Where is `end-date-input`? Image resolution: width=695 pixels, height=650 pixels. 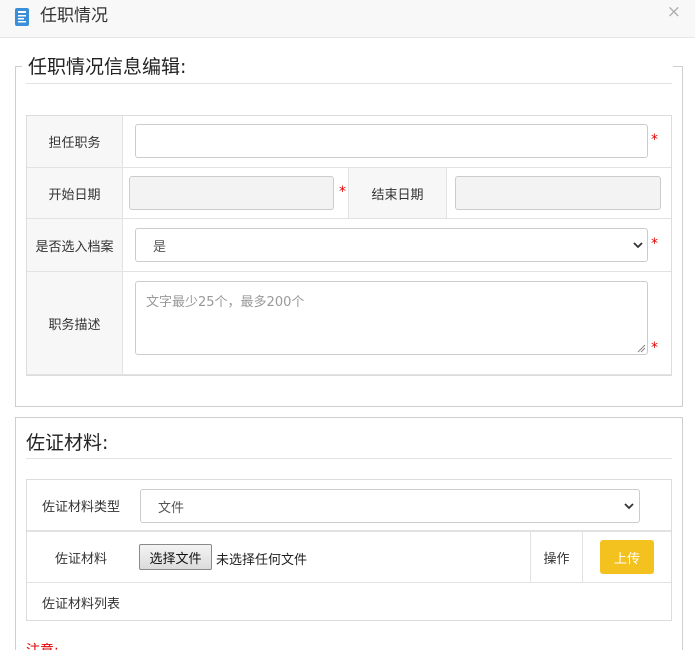 end-date-input is located at coordinates (558, 193).